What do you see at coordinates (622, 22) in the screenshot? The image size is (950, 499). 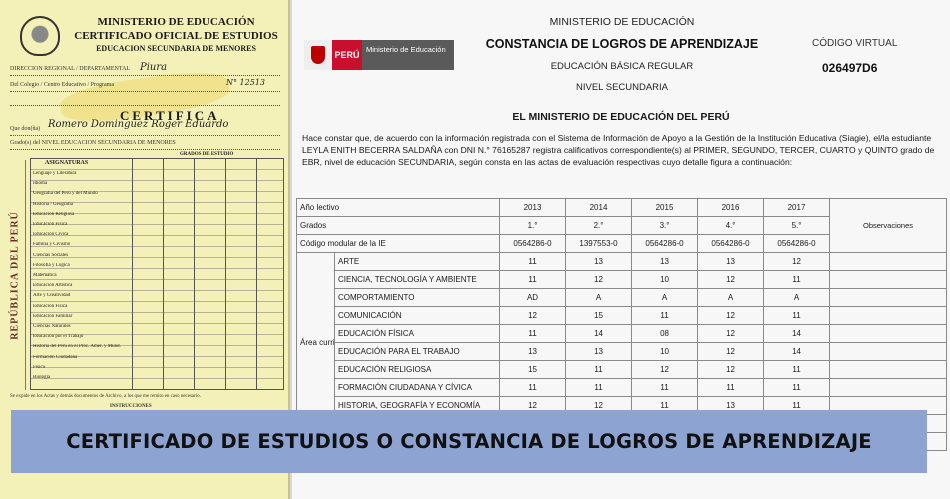 I see `constancia-ministry: MINISTERIO DE EDUCACIÓN` at bounding box center [622, 22].